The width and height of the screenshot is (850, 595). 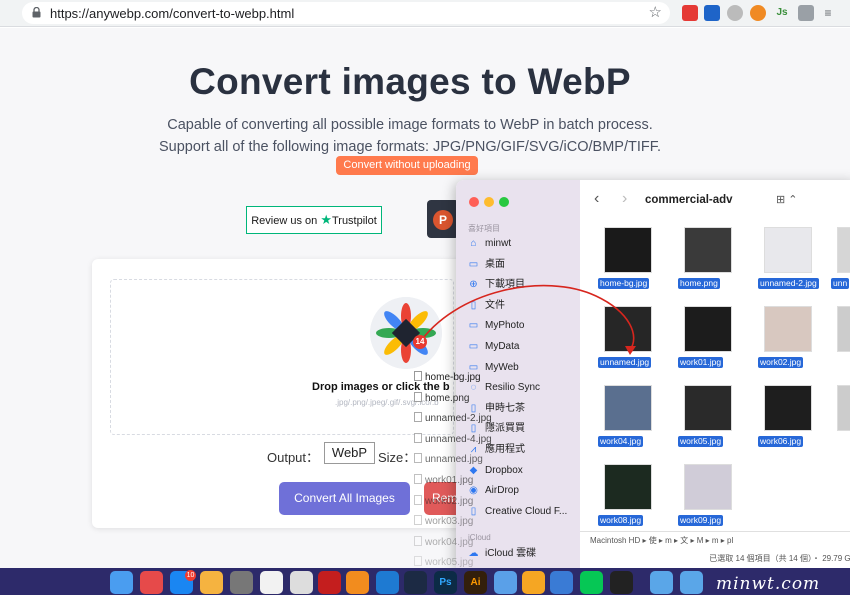 I want to click on close-window-button, so click(x=474, y=202).